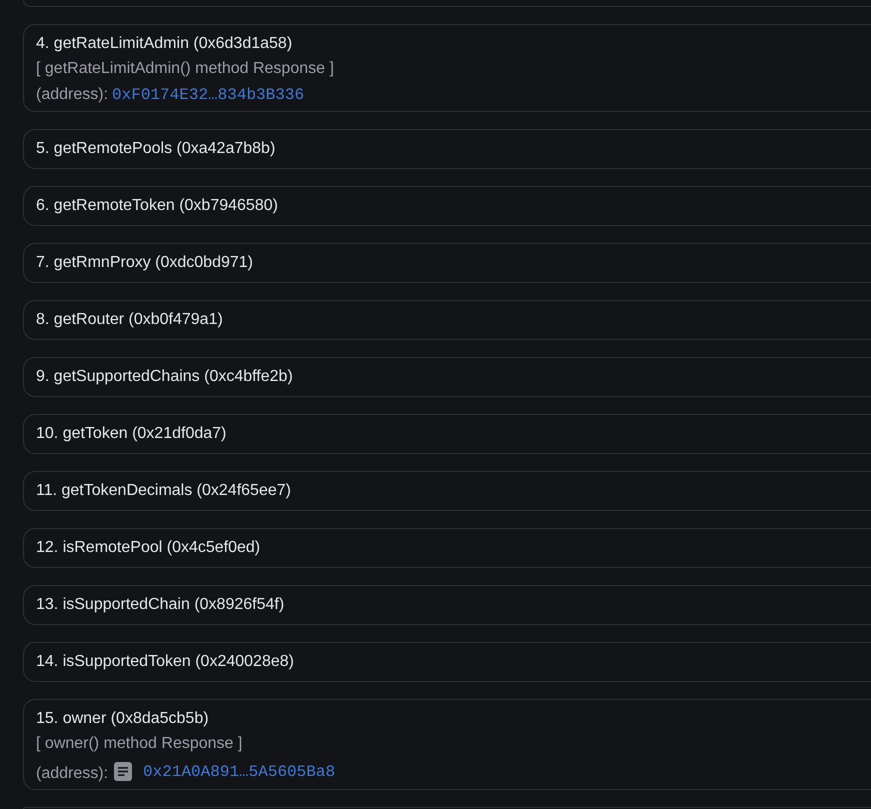  Describe the element at coordinates (164, 377) in the screenshot. I see `method-title: 9. getSupportedChains (0xc4bffe2b)` at that location.